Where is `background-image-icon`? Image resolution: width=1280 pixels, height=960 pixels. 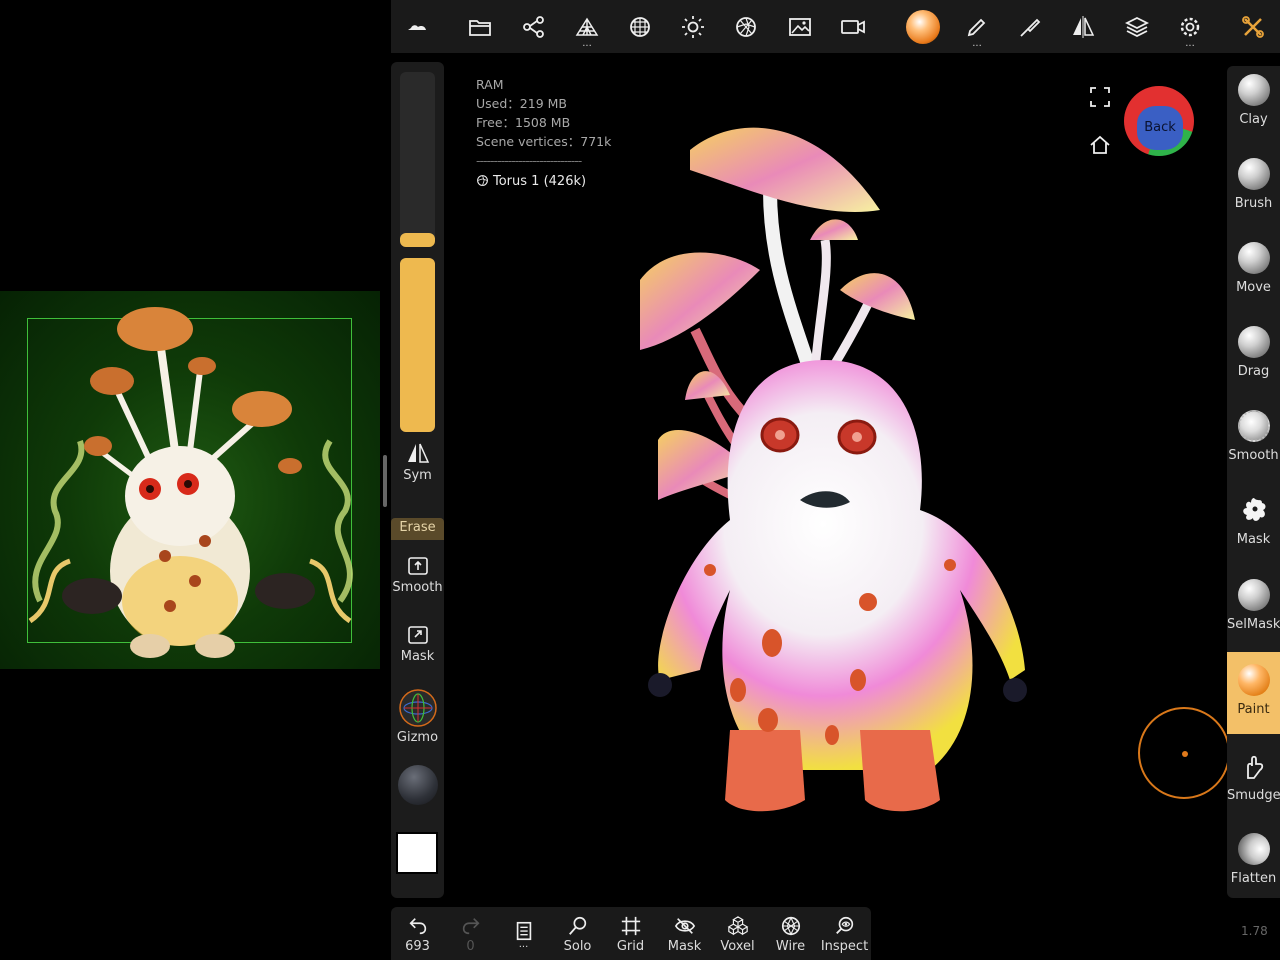
background-image-icon is located at coordinates (800, 27).